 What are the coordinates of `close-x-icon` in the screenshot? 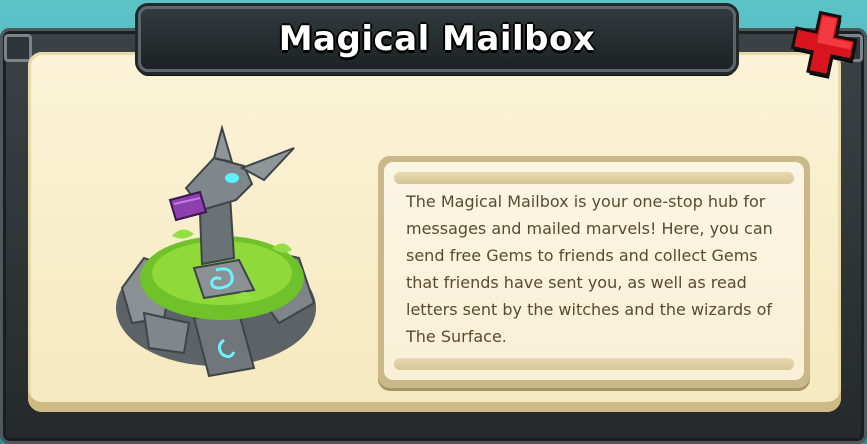 It's located at (824, 44).